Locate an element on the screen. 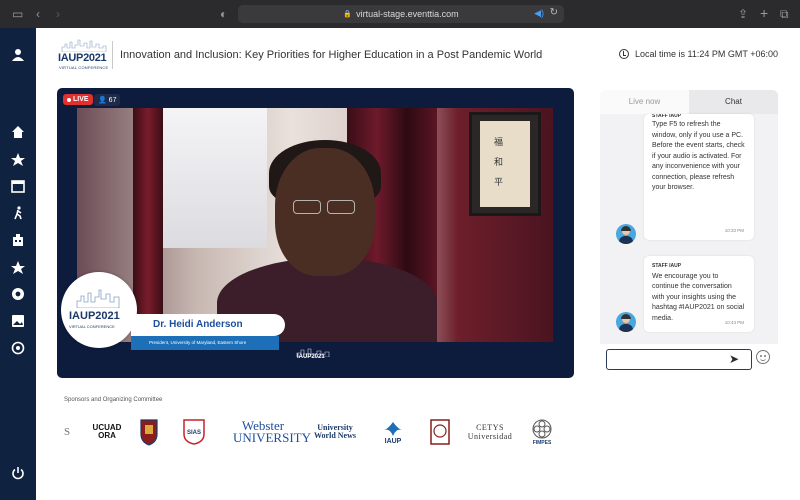 The image size is (800, 500). sponsor-seal-logo is located at coordinates (440, 432).